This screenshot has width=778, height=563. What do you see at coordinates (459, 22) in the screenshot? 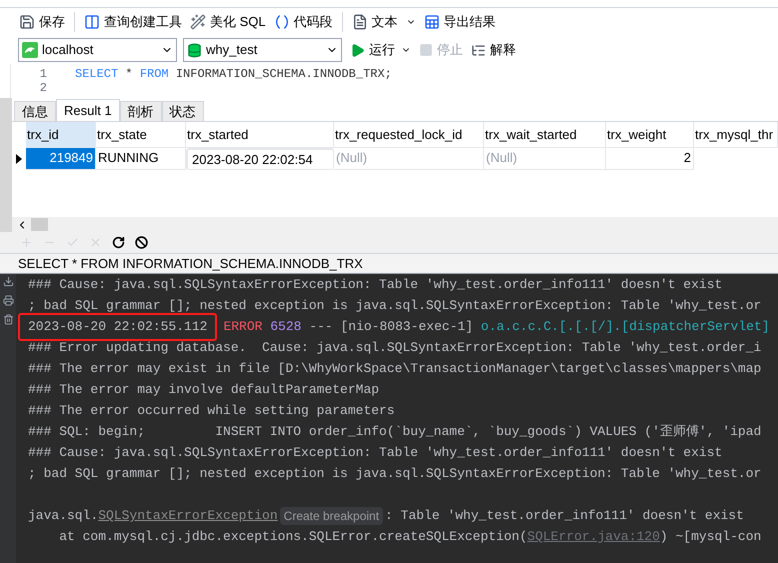
I see `toolbar-button: 导出结果` at bounding box center [459, 22].